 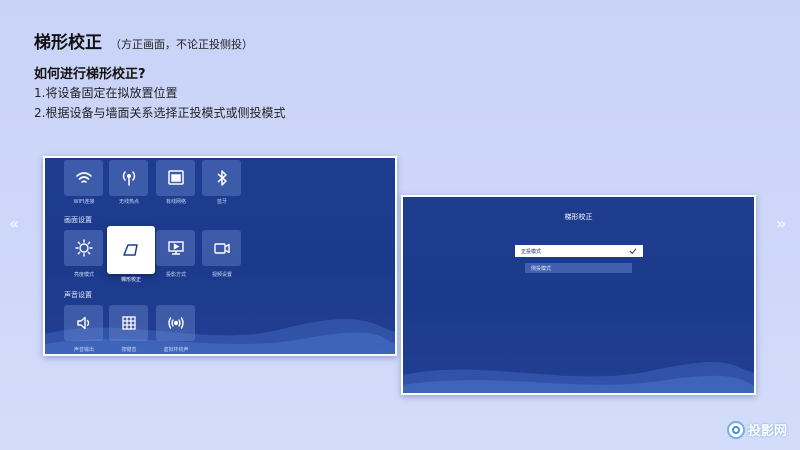 I want to click on keystone-screen-title: 梯形校正, so click(x=578, y=217).